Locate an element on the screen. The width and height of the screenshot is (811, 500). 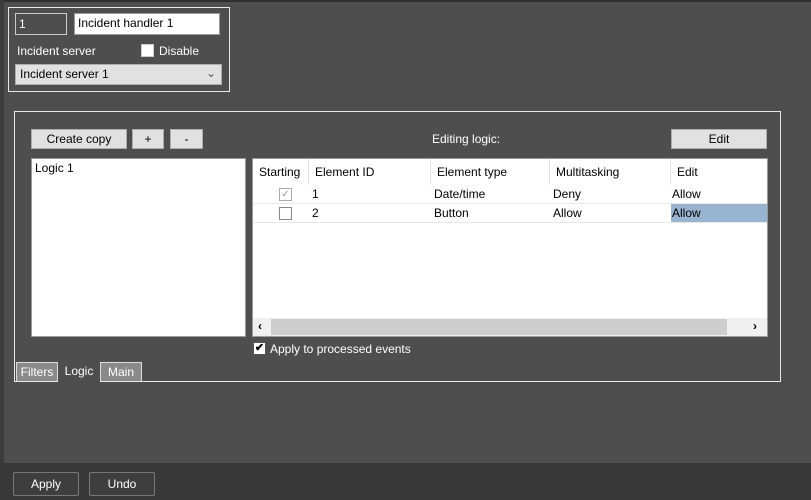
column-header-element-id: Element ID is located at coordinates (370, 172).